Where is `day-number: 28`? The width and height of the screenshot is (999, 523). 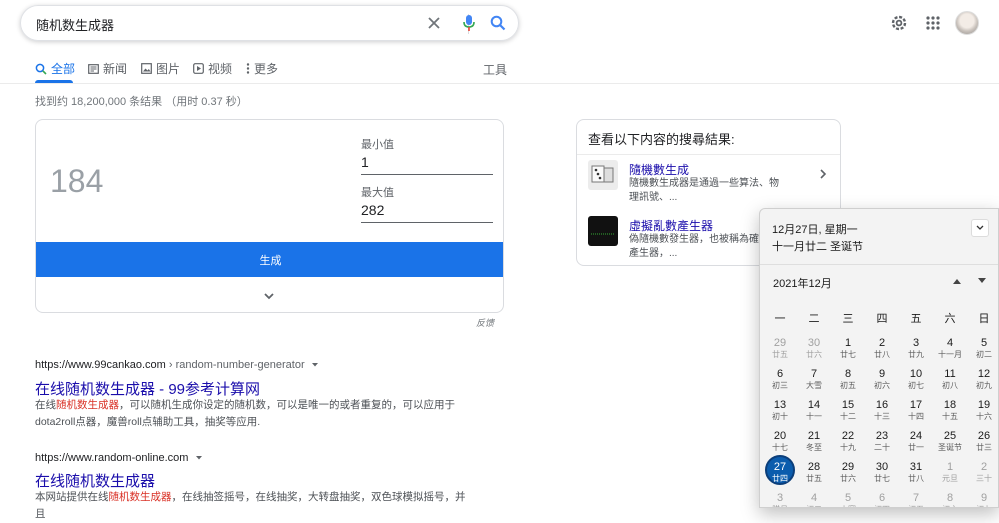
day-number: 28 is located at coordinates (814, 467).